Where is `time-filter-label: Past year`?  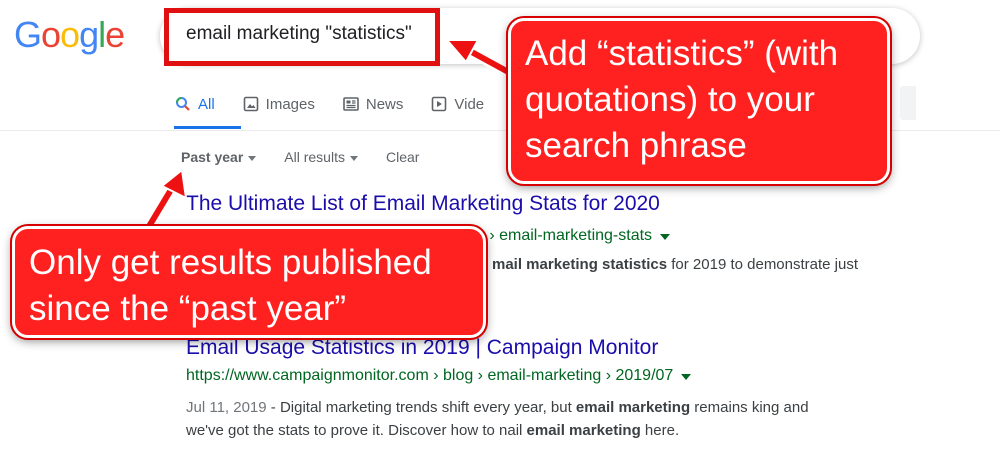 time-filter-label: Past year is located at coordinates (212, 157).